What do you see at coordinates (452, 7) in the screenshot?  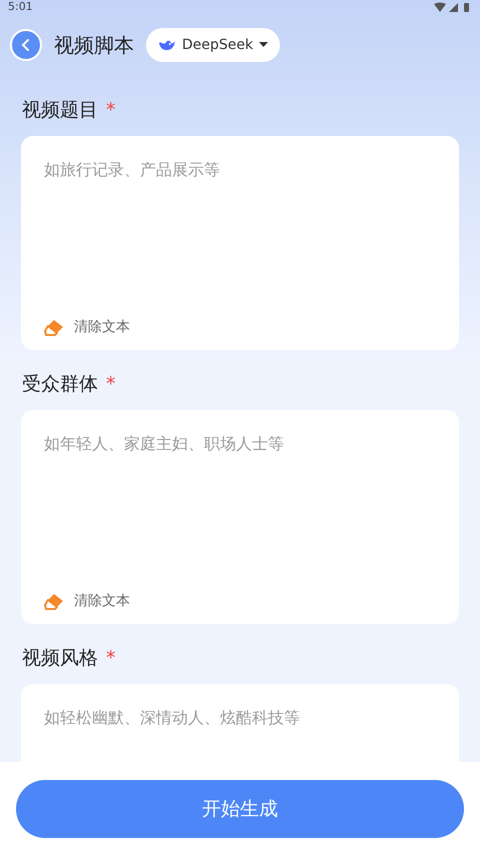 I see `status-icons` at bounding box center [452, 7].